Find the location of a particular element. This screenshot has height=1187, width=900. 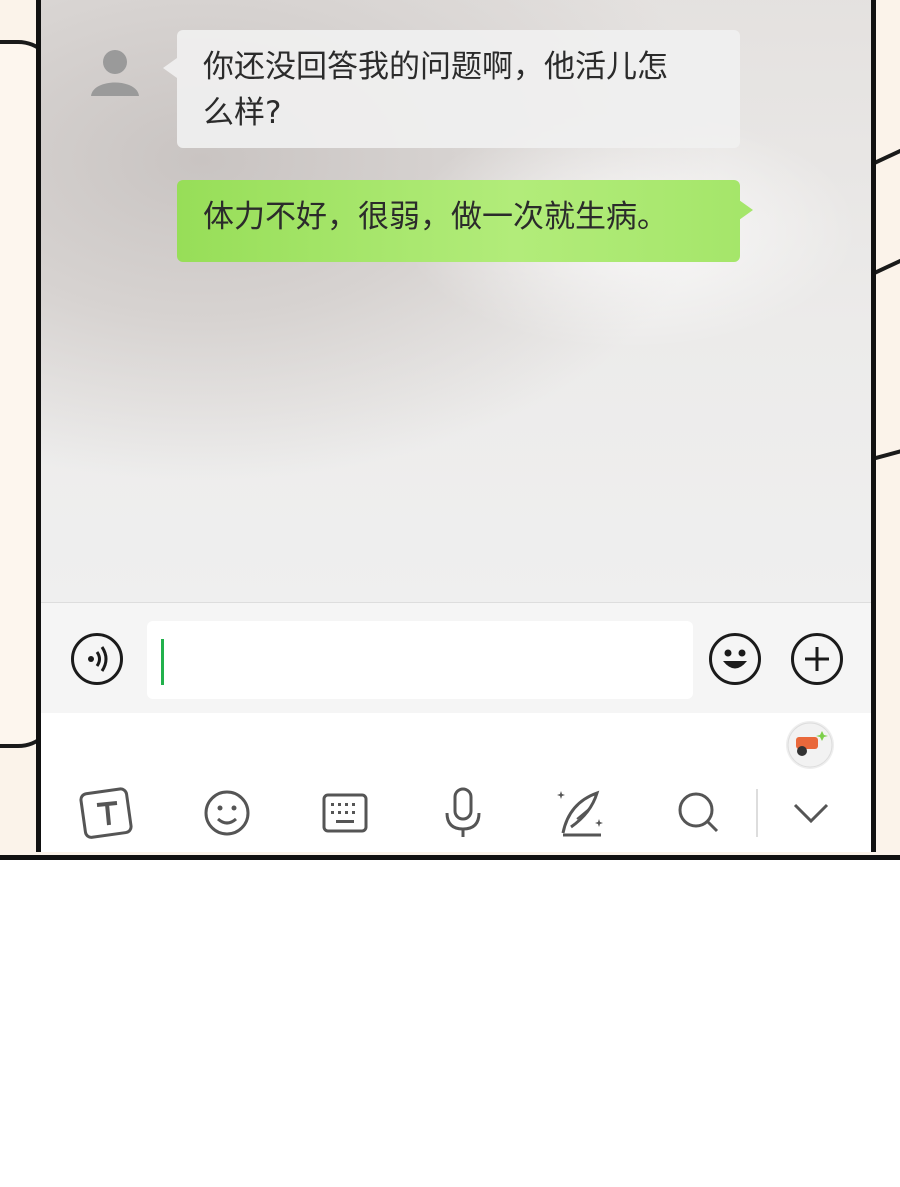

message-text-line: 你还没回答我的问题啊，他活儿怎 is located at coordinates (435, 67).